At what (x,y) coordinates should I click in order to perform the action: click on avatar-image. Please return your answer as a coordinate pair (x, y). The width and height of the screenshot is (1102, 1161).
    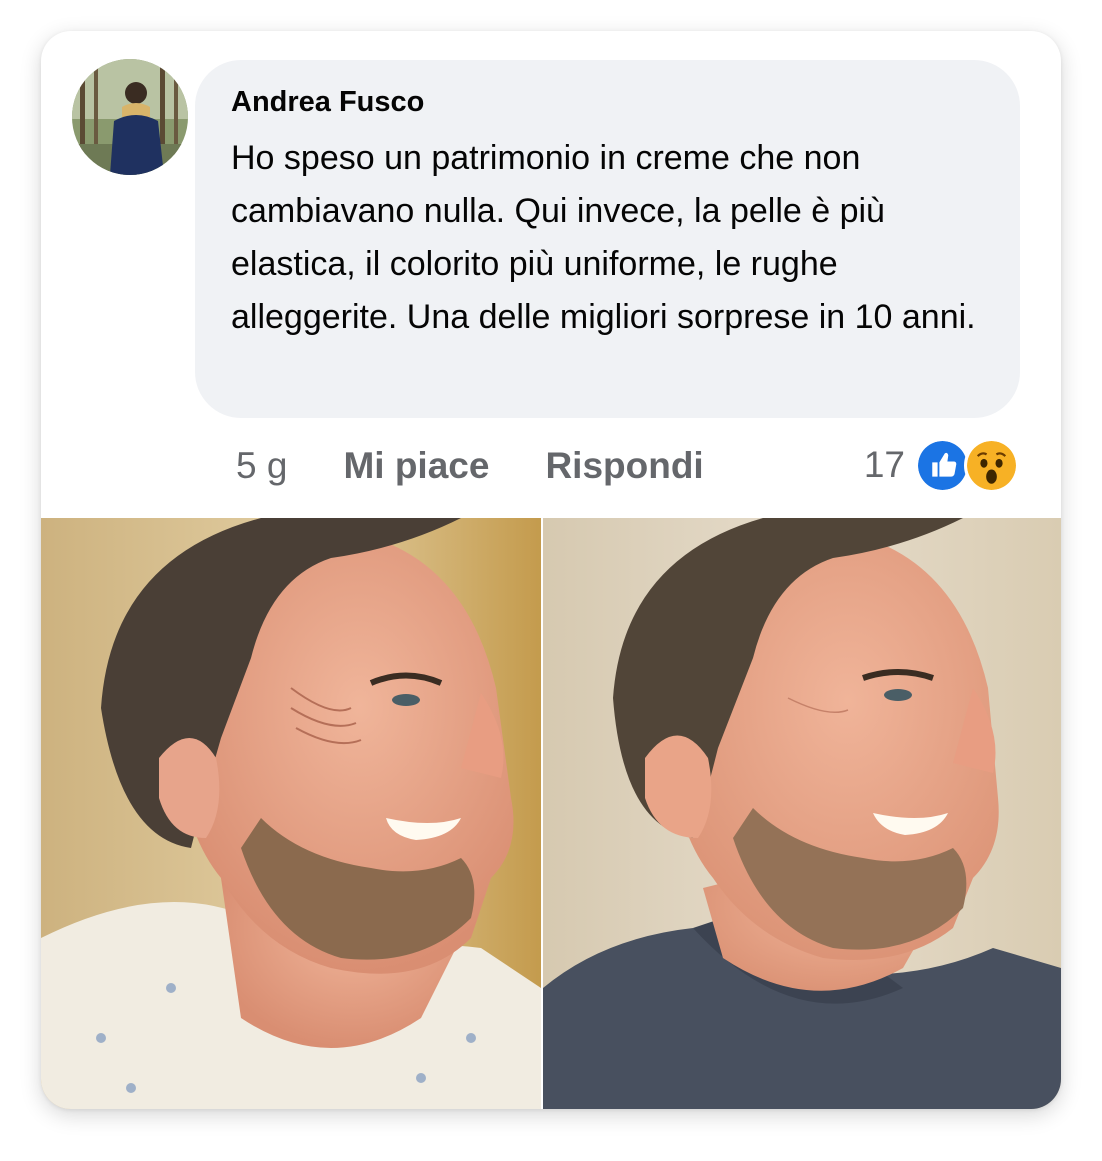
    Looking at the image, I should click on (130, 117).